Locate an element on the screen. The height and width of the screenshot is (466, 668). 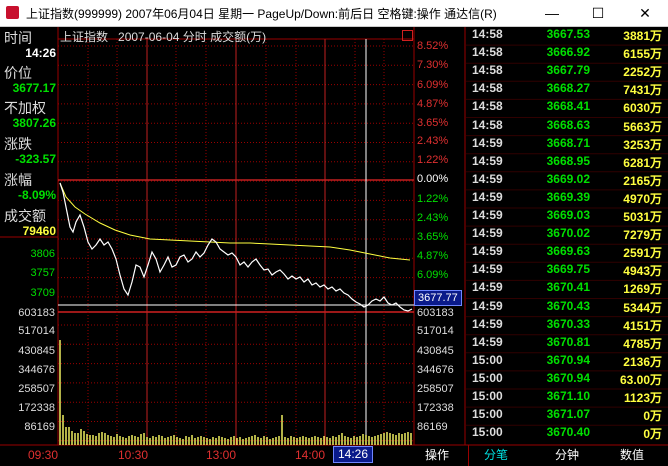
price-tick: 3709 is located at coordinates (42, 293).